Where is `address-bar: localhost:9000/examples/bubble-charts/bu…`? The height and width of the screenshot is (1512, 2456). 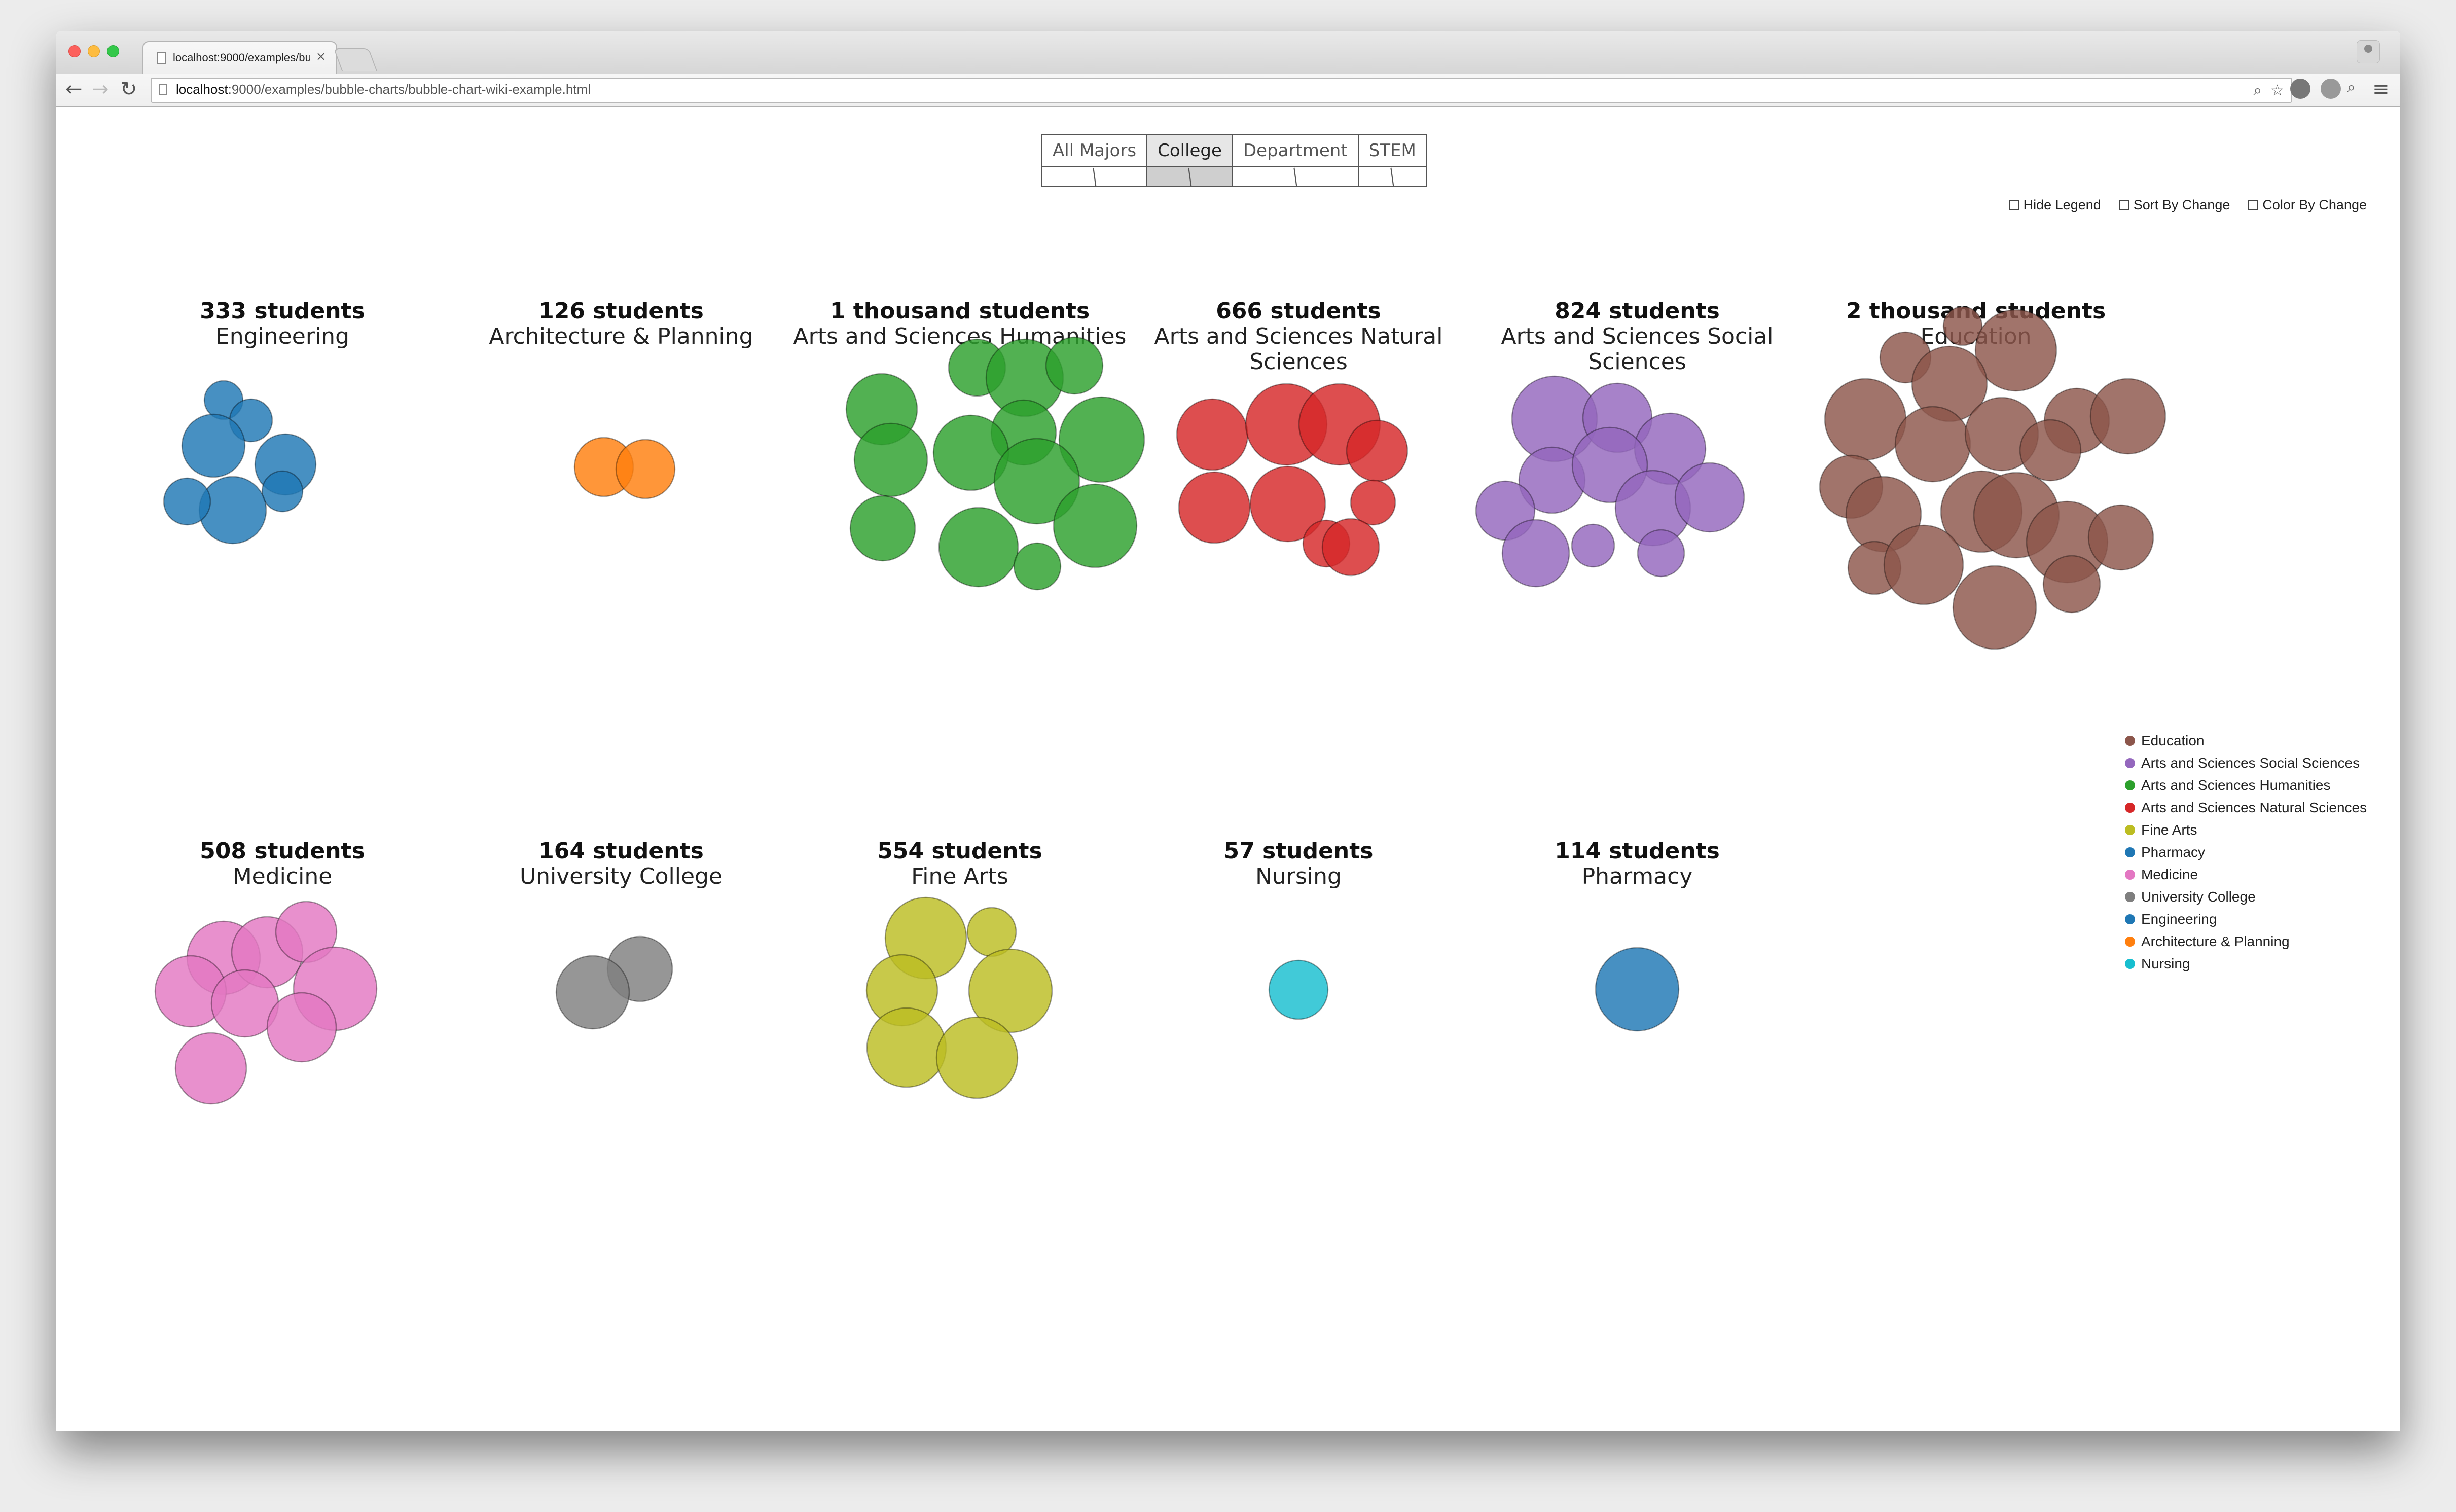 address-bar: localhost:9000/examples/bubble-charts/bu… is located at coordinates (1221, 90).